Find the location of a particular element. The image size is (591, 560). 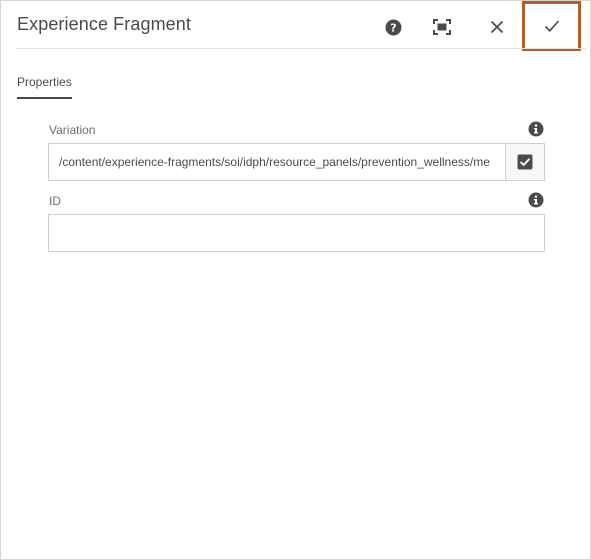

tab-properties: Properties is located at coordinates (44, 87).